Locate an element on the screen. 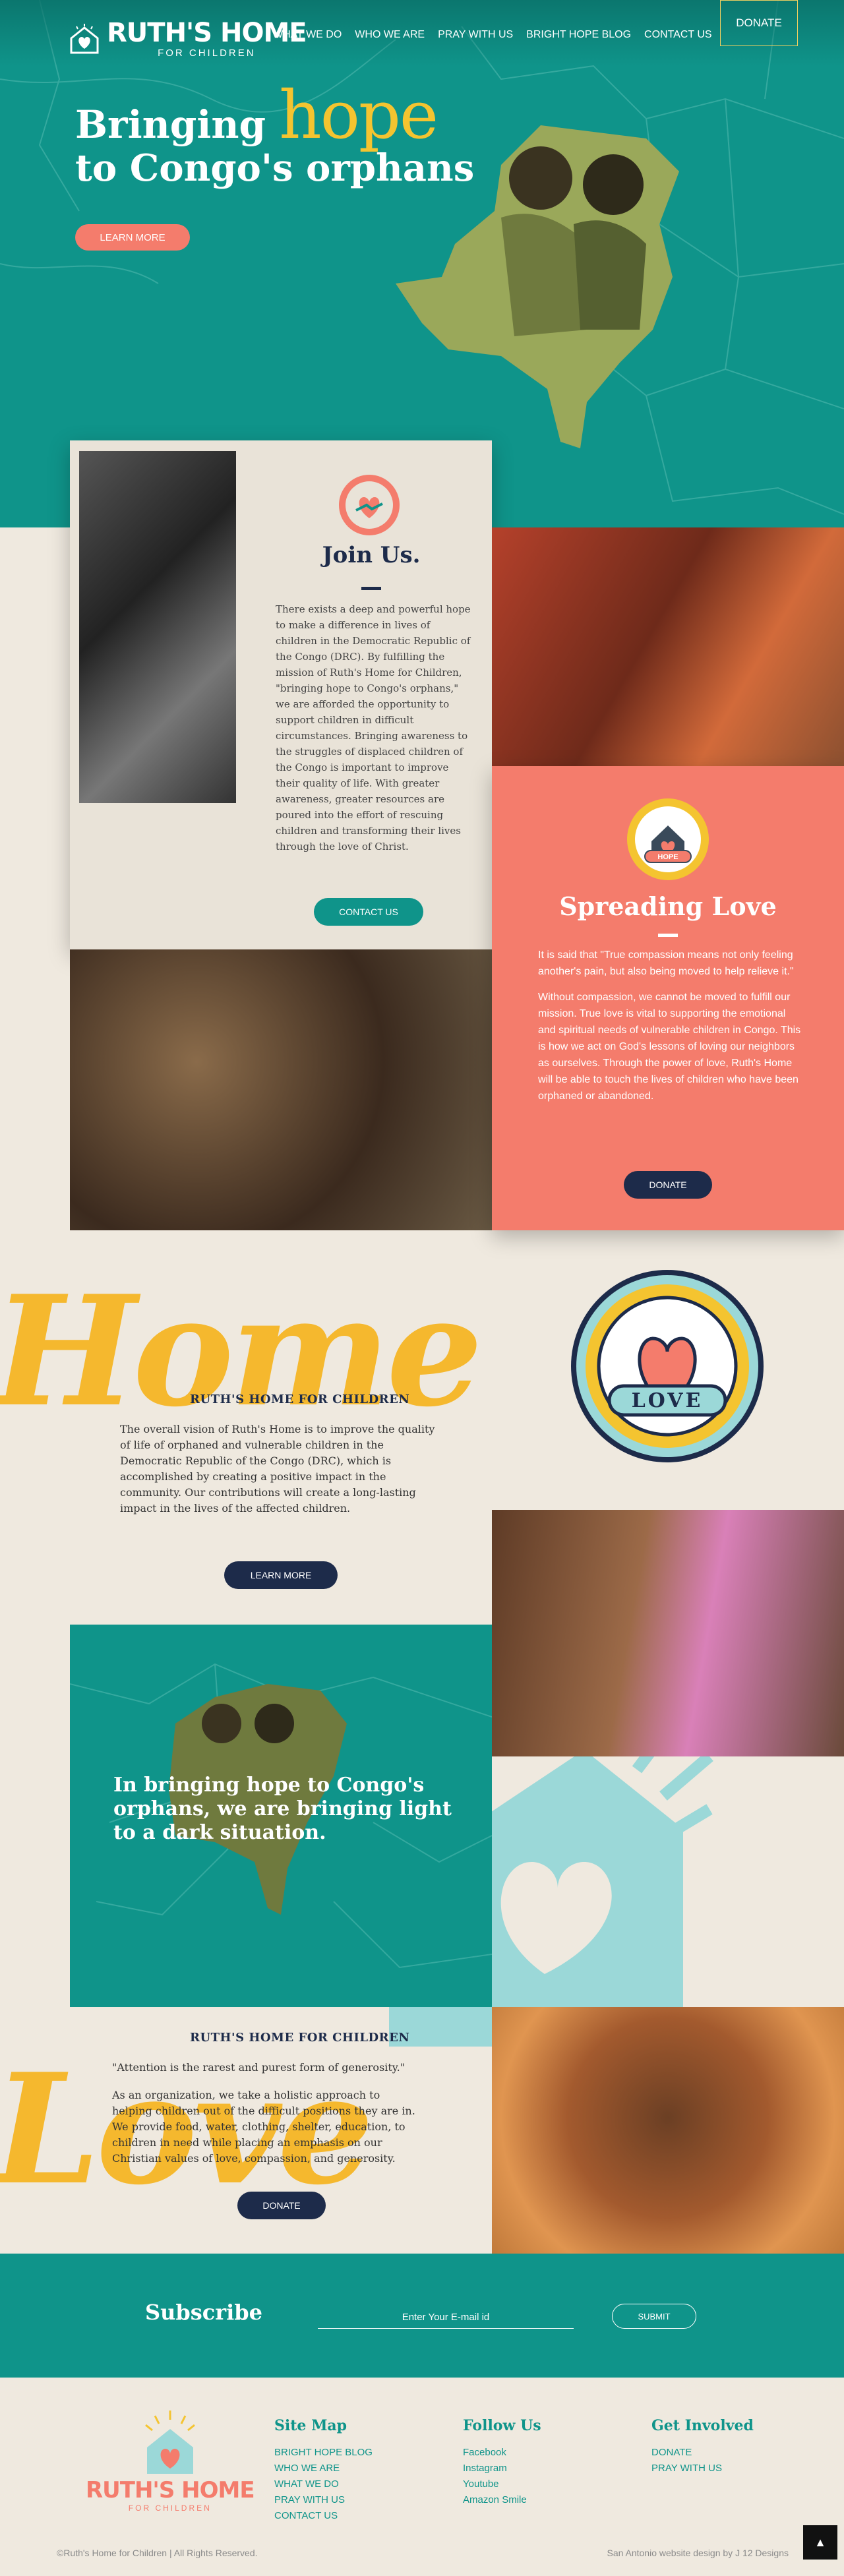 The height and width of the screenshot is (2576, 844). email-input is located at coordinates (446, 2317).